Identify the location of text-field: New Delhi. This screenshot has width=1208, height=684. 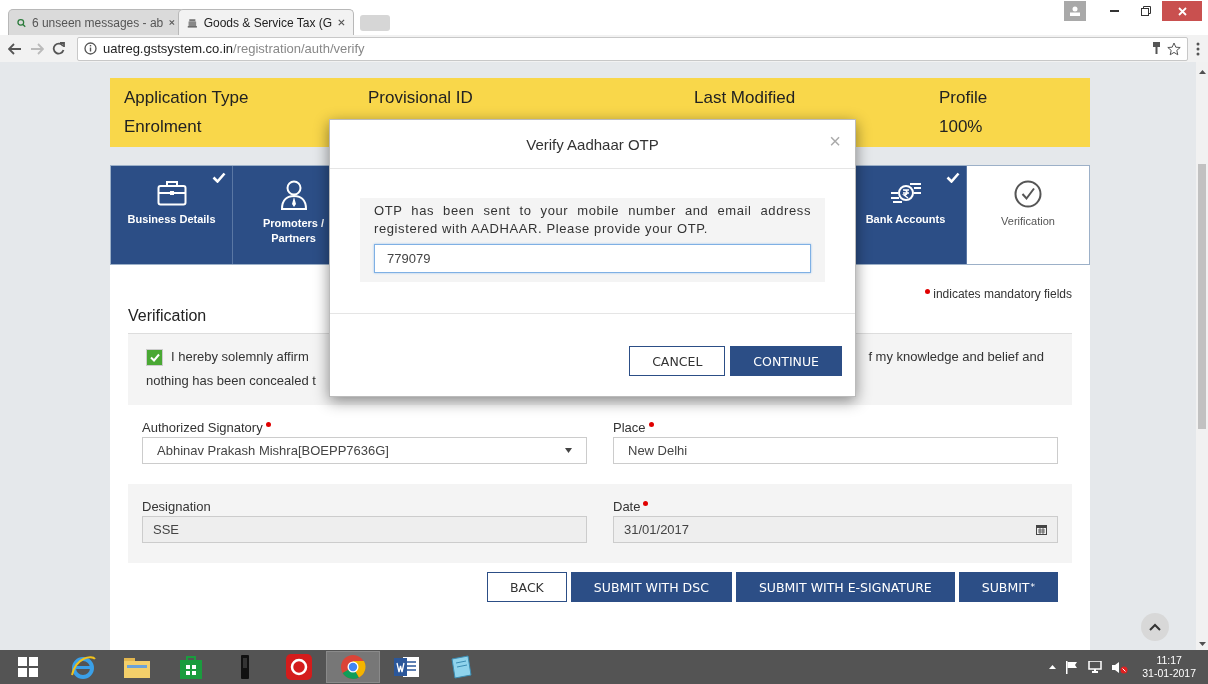
(835, 450).